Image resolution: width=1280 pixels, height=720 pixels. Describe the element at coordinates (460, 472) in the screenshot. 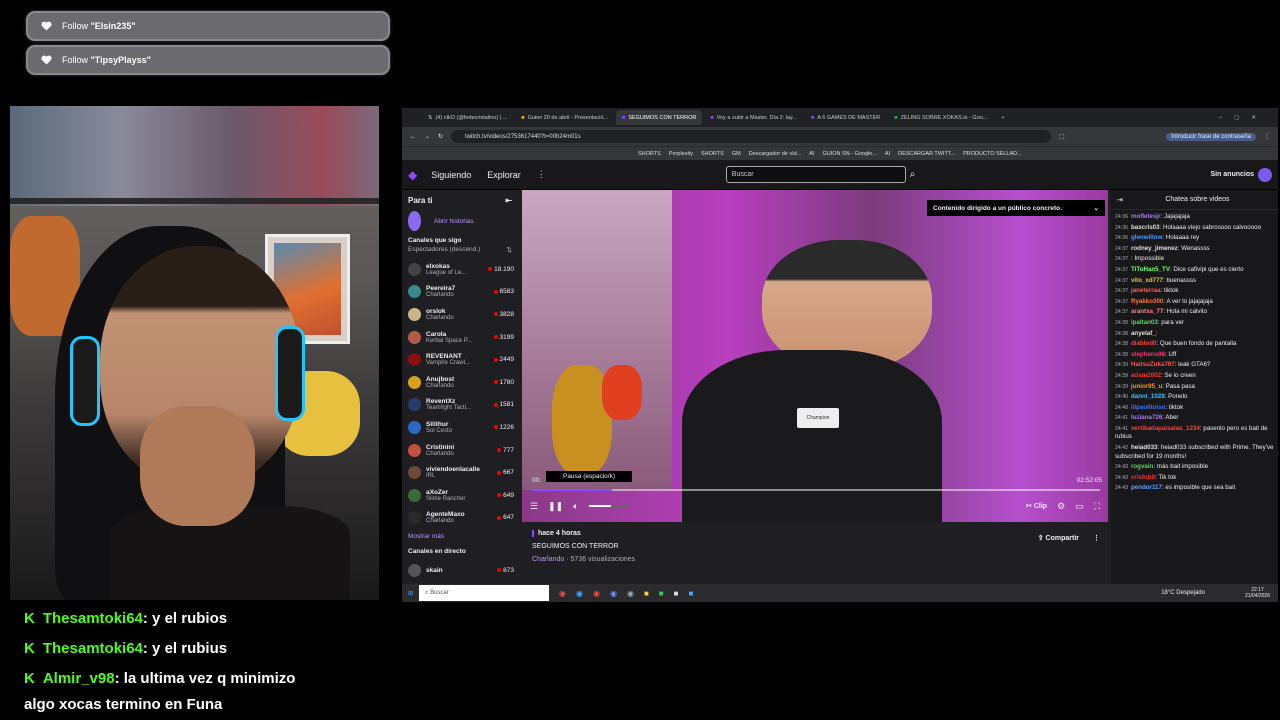

I see `channel-item: viviendoenlacalle IRL 667` at that location.